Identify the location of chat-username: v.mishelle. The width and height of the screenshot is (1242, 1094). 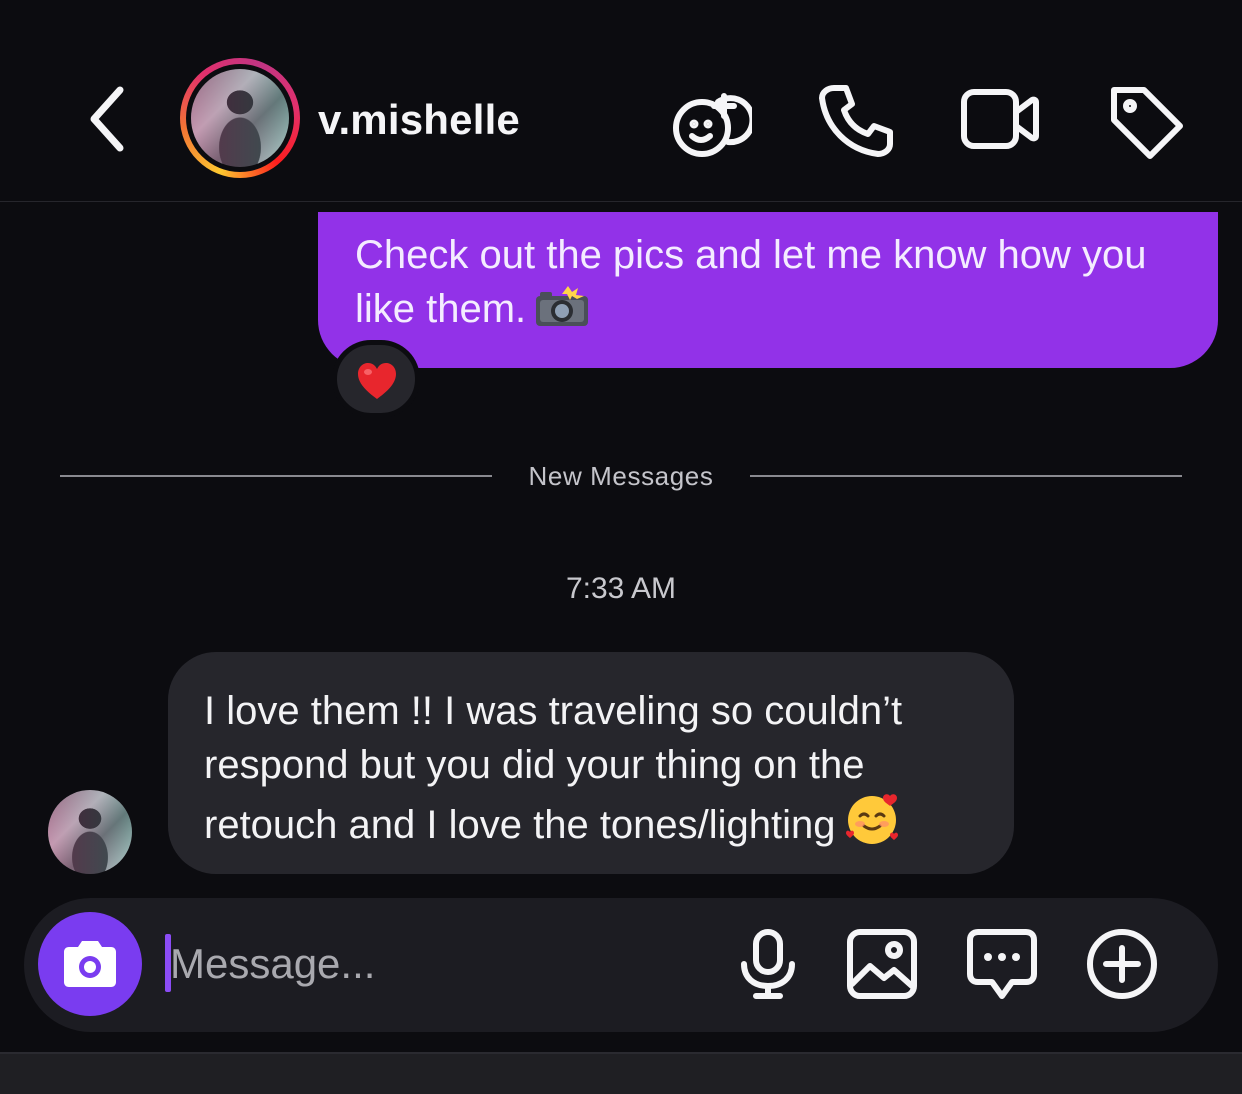
(419, 120).